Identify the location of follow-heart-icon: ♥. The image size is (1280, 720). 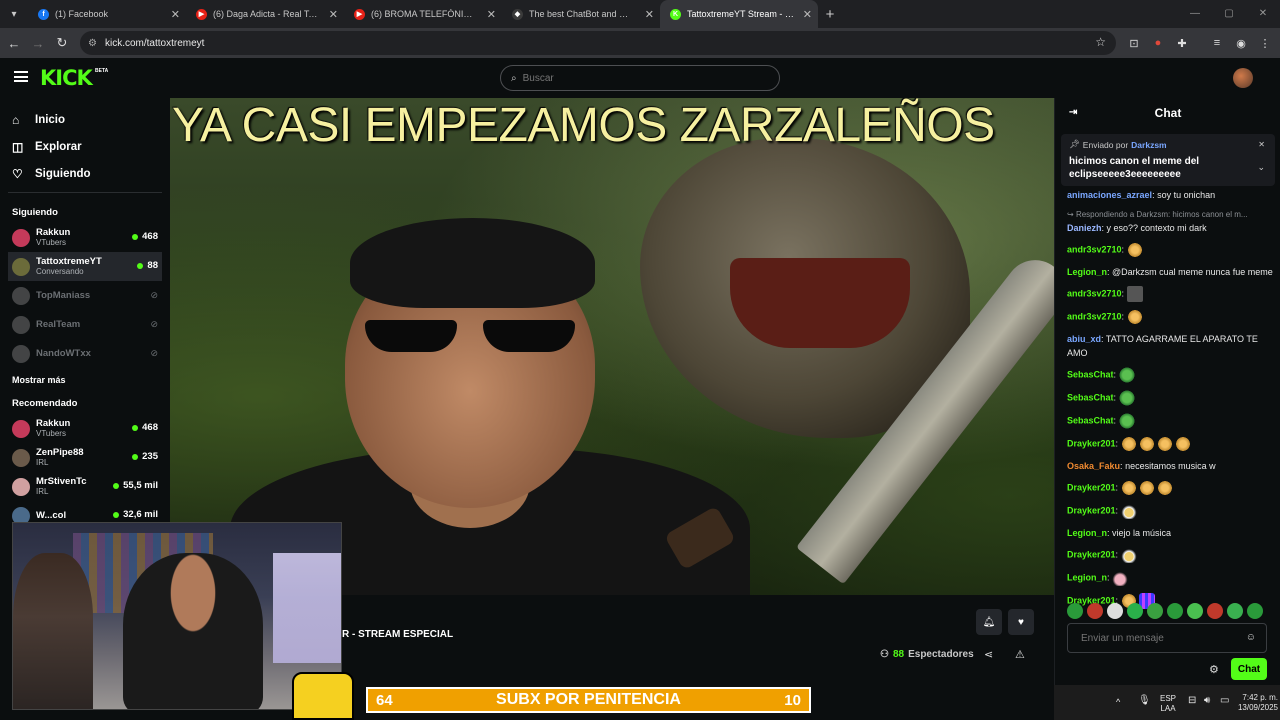
(1021, 622).